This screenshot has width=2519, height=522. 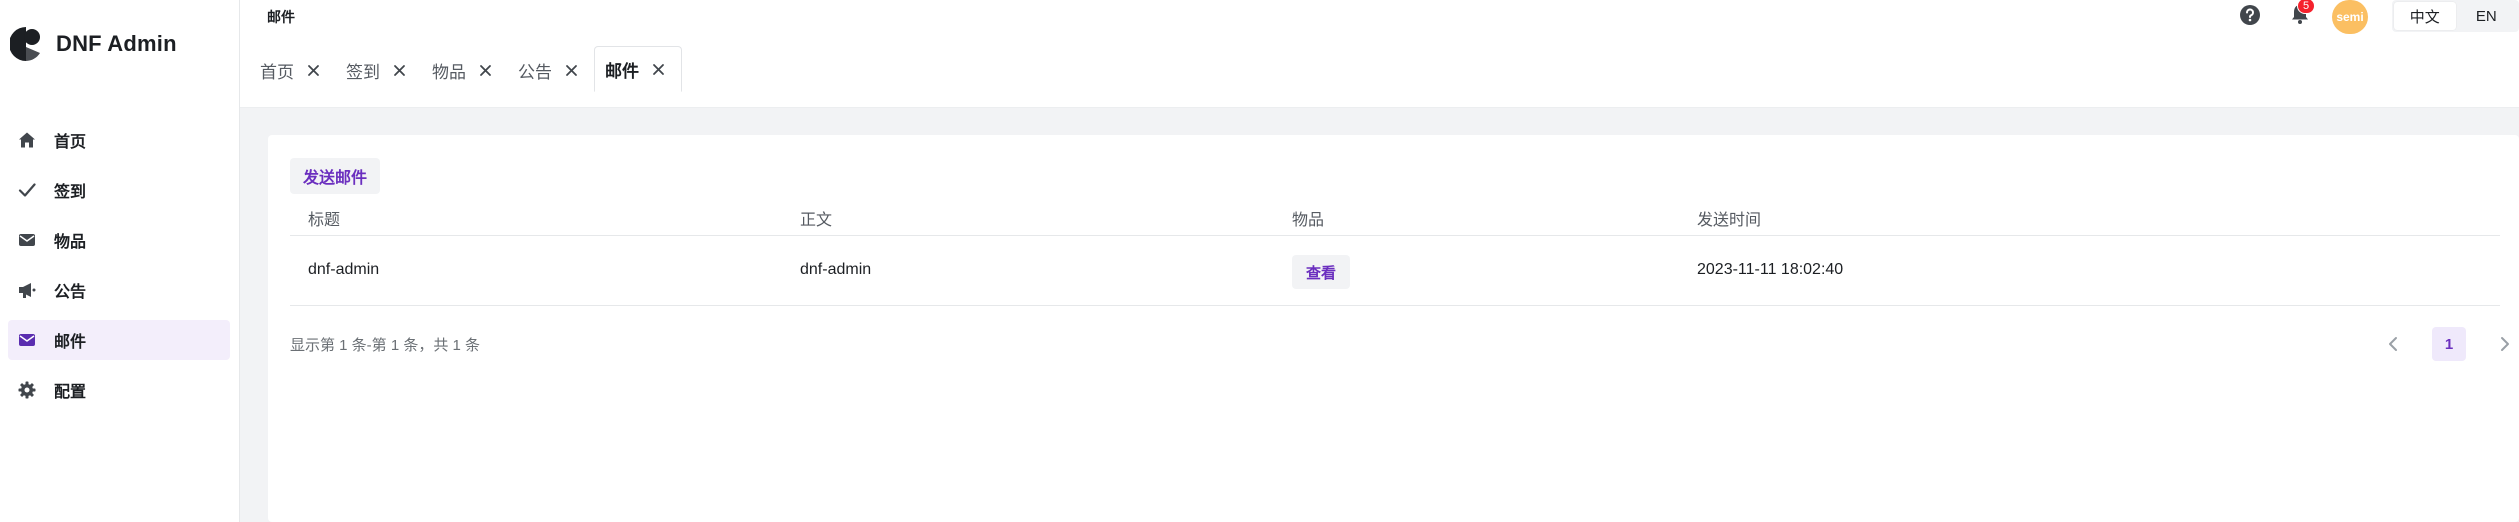 I want to click on table-header: 标题 正文 物品 发送时间, so click(x=1395, y=216).